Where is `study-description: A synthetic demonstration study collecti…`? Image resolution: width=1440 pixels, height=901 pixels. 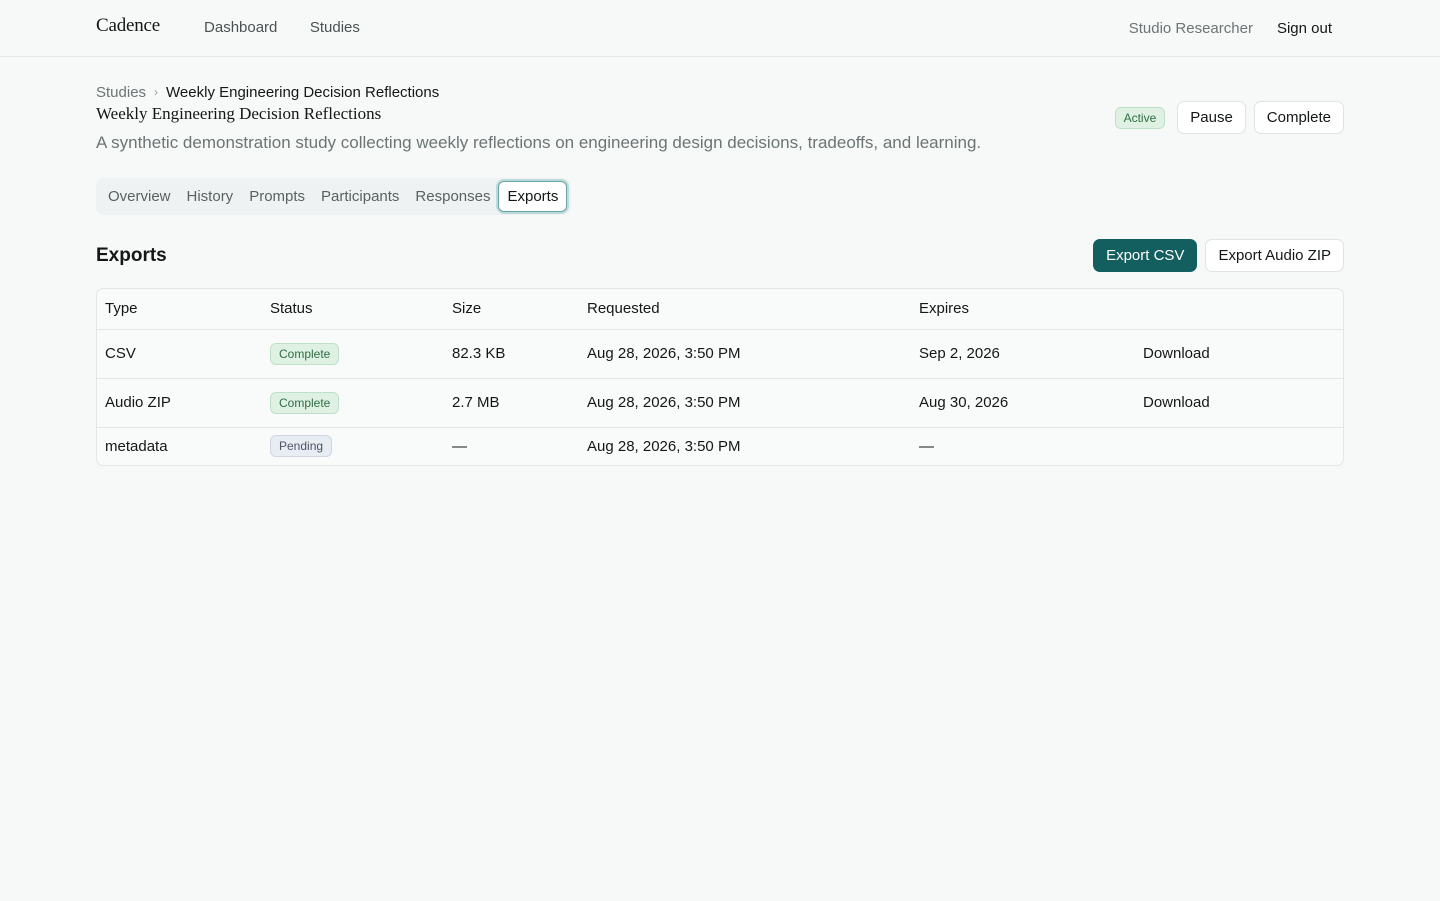 study-description: A synthetic demonstration study collecti… is located at coordinates (539, 142).